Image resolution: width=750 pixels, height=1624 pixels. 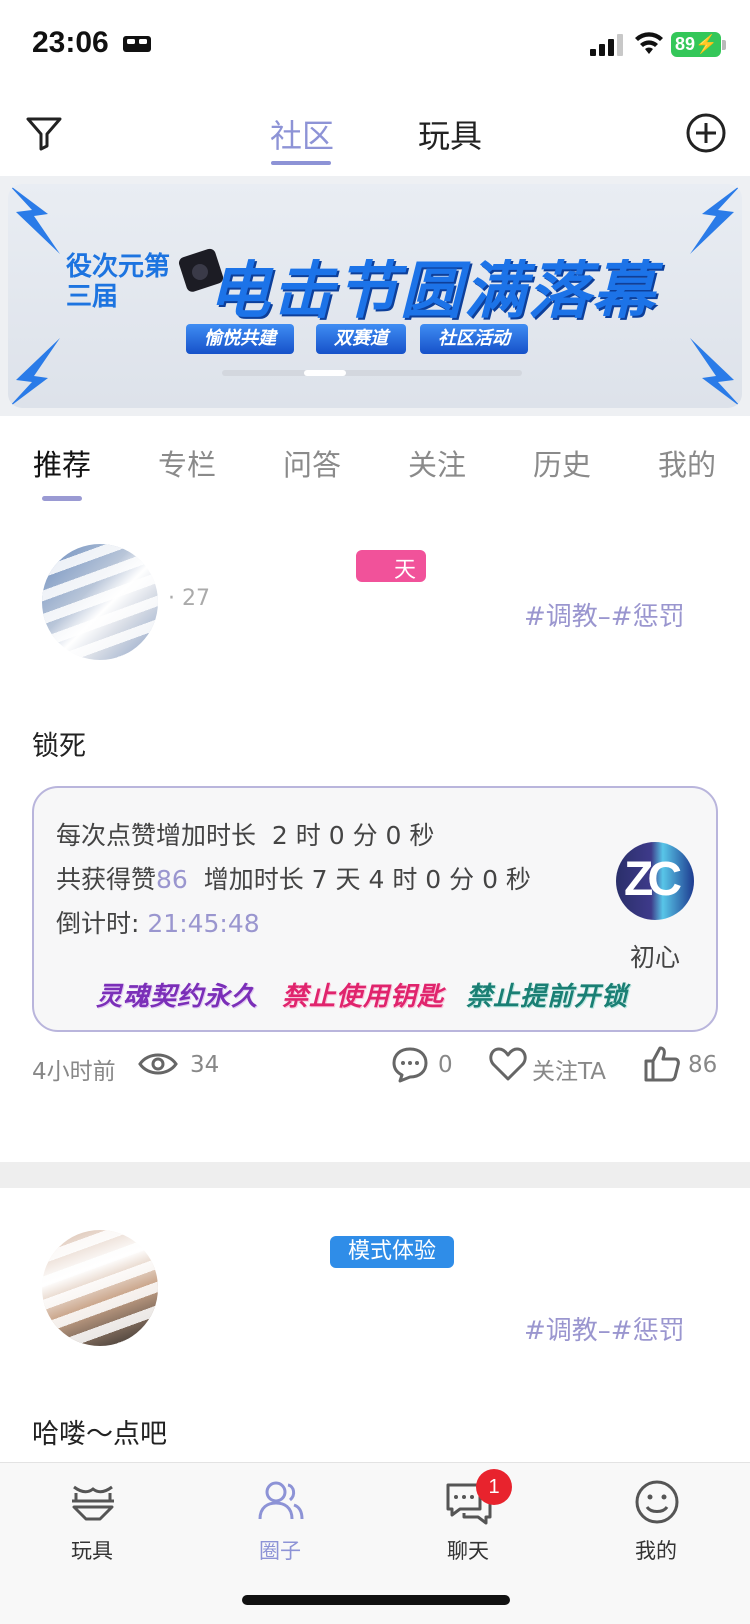 What do you see at coordinates (106, 879) in the screenshot?
I see `total-likes-label: 共获得赞` at bounding box center [106, 879].